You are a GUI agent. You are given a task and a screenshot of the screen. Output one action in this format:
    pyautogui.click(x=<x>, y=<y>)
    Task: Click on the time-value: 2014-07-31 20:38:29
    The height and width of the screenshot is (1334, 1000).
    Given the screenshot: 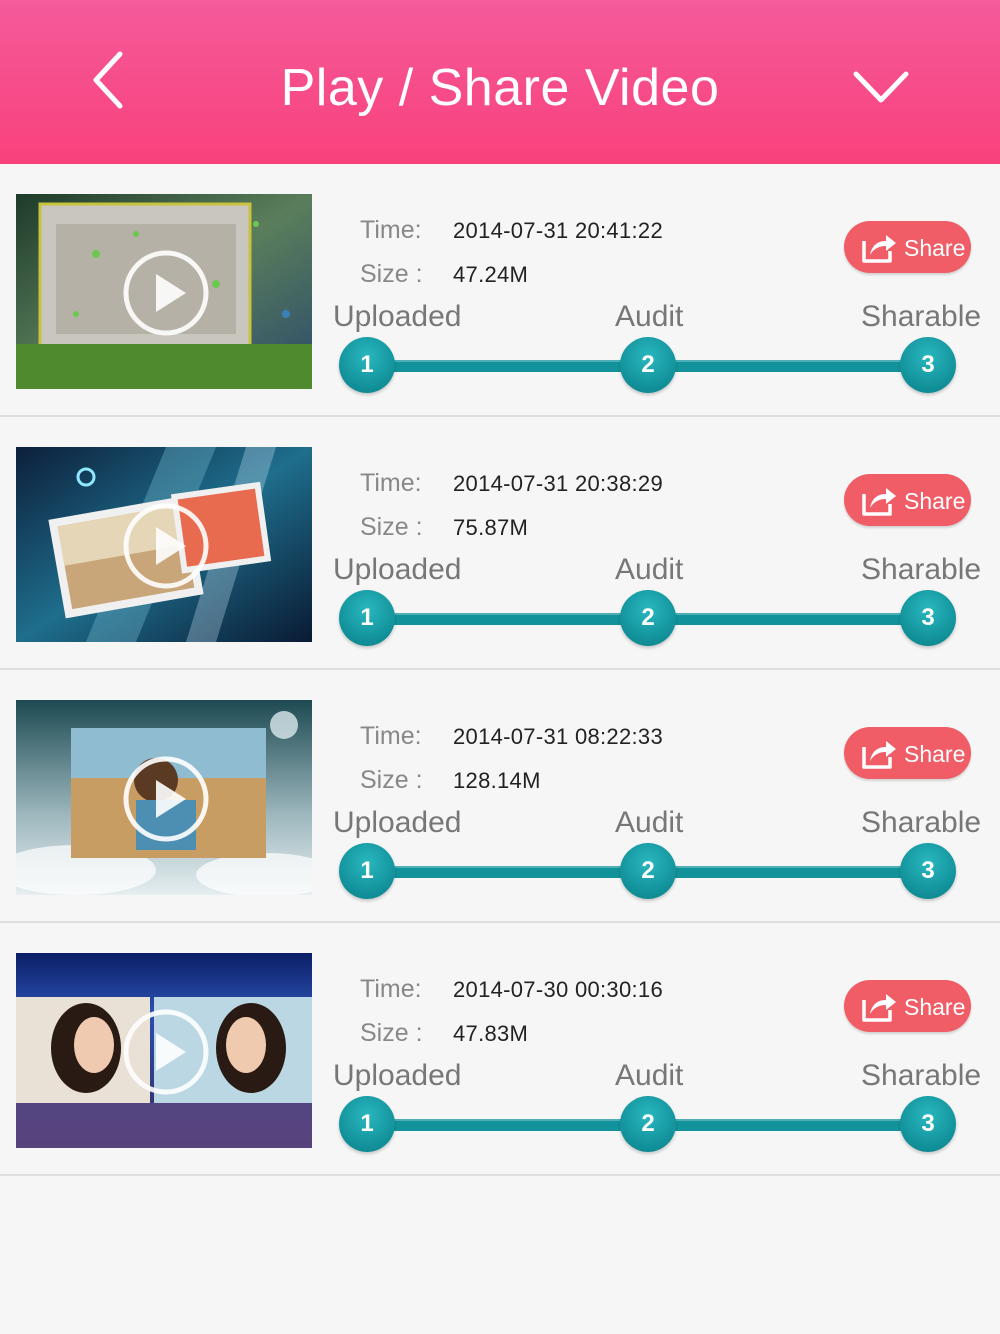 What is the action you would take?
    pyautogui.click(x=558, y=483)
    